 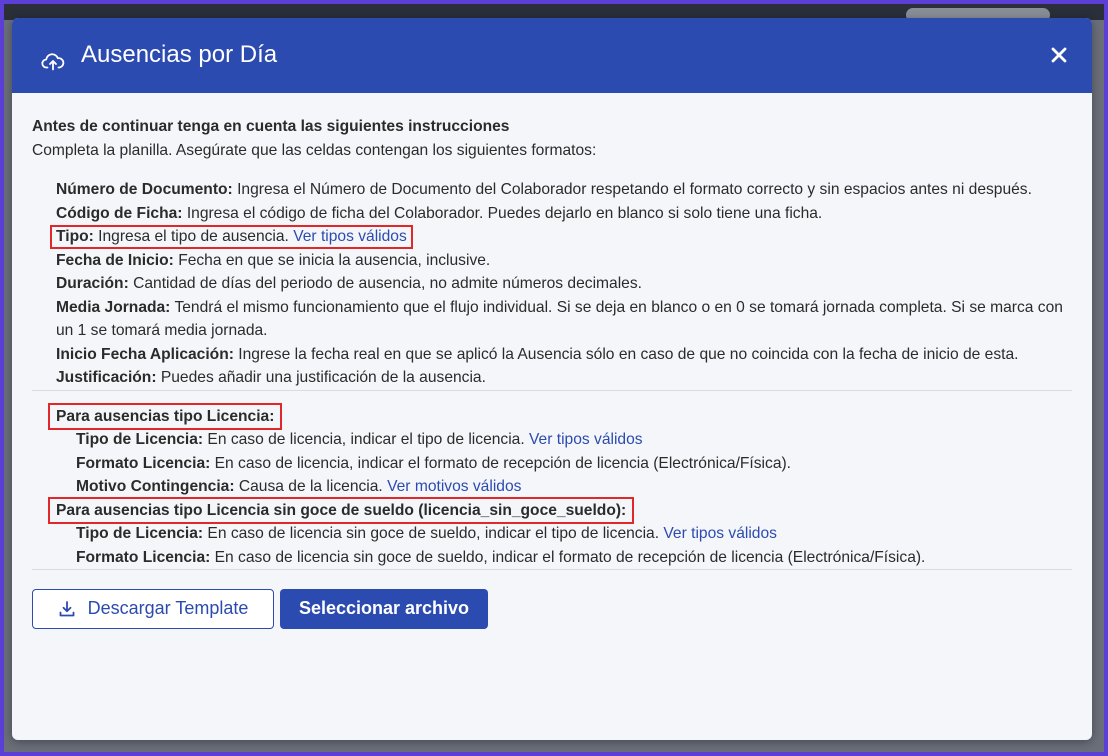 What do you see at coordinates (559, 416) in the screenshot?
I see `licencia-heading: Para ausencias tipo Licencia:` at bounding box center [559, 416].